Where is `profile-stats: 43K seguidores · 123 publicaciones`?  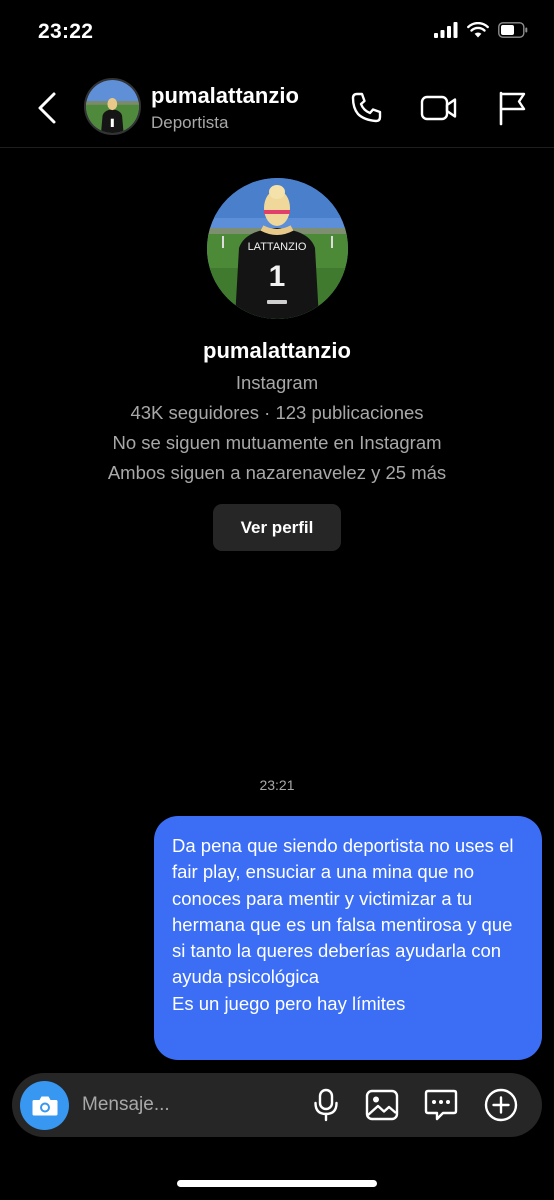 profile-stats: 43K seguidores · 123 publicaciones is located at coordinates (277, 412).